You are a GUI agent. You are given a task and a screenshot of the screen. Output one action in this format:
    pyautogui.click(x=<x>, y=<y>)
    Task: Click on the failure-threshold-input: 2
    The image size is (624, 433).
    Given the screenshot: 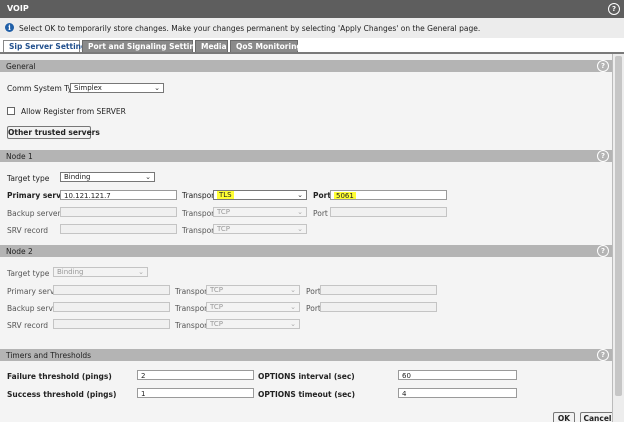 What is the action you would take?
    pyautogui.click(x=195, y=375)
    